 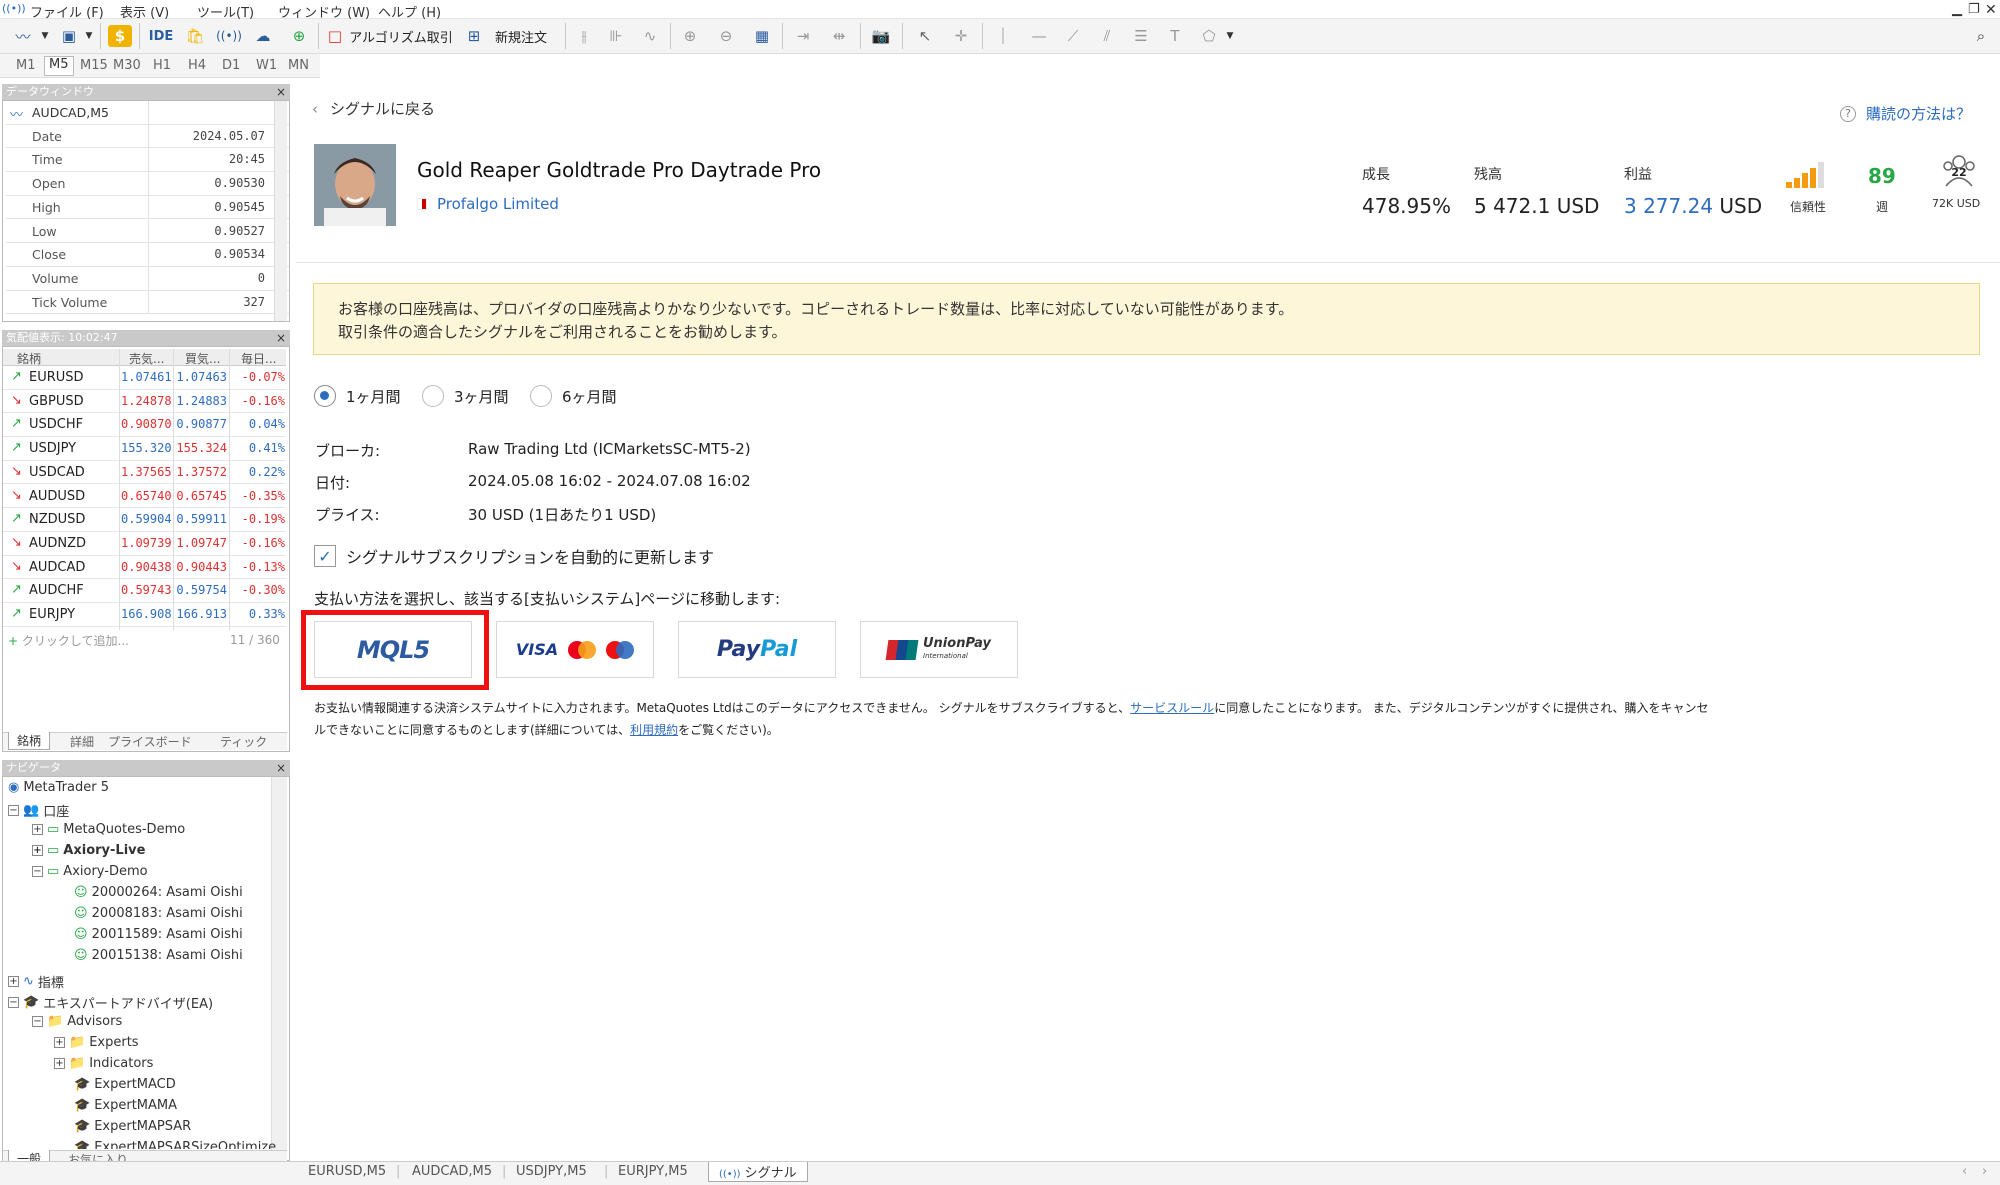 What do you see at coordinates (161, 36) in the screenshot?
I see `ide-button: IDE` at bounding box center [161, 36].